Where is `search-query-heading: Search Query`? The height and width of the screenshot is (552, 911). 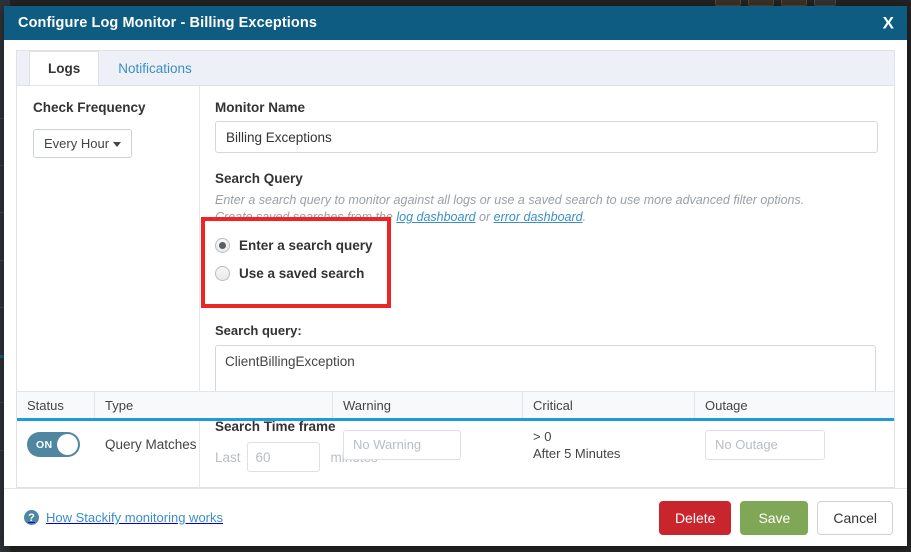
search-query-heading: Search Query is located at coordinates (259, 178).